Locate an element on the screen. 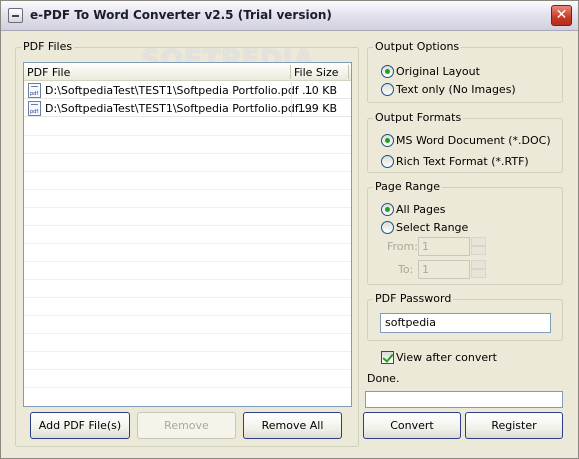 This screenshot has height=459, width=579. all-pages-radio is located at coordinates (387, 209).